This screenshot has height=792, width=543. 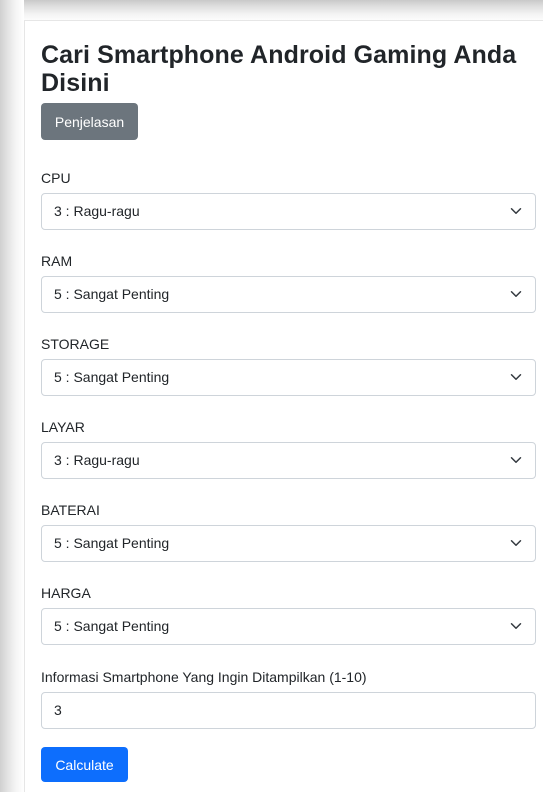 I want to click on layar-select: 3 : Ragu-ragu, so click(x=288, y=460).